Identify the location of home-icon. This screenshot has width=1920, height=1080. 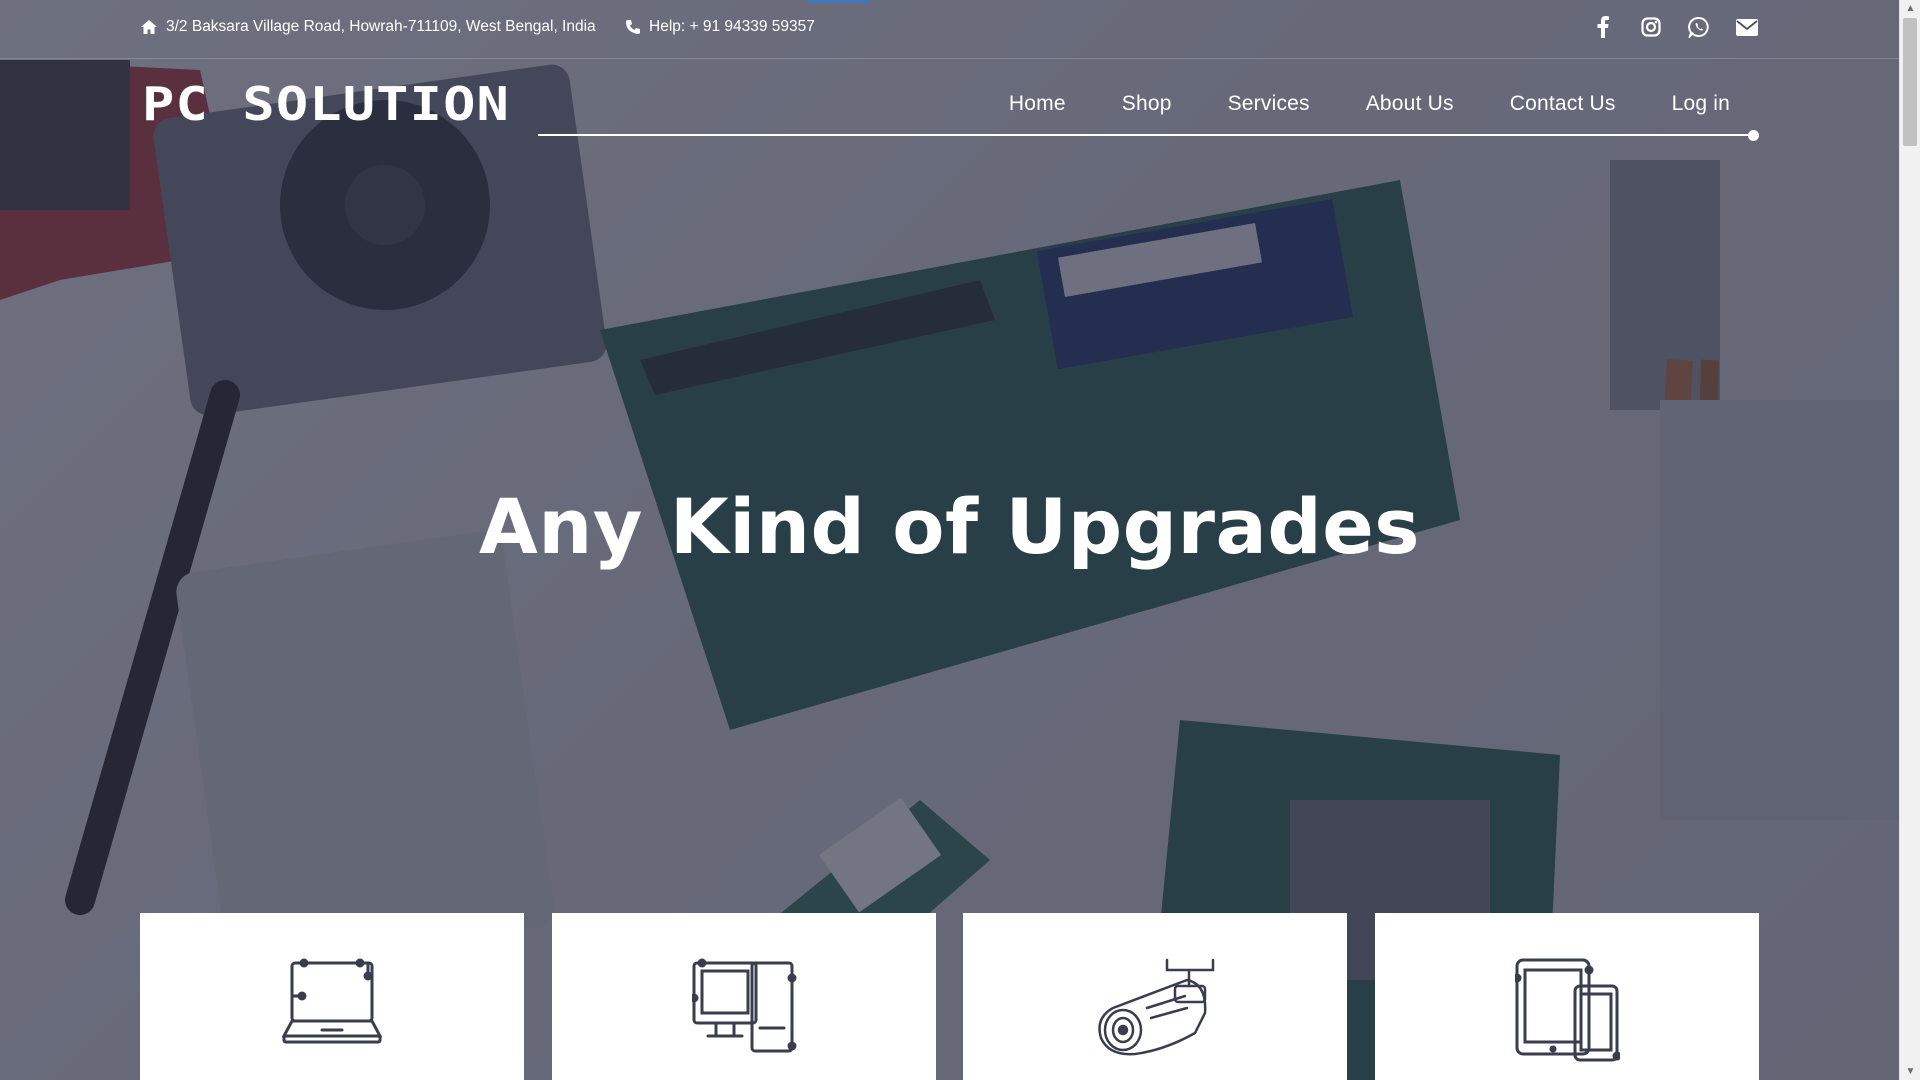
(149, 27).